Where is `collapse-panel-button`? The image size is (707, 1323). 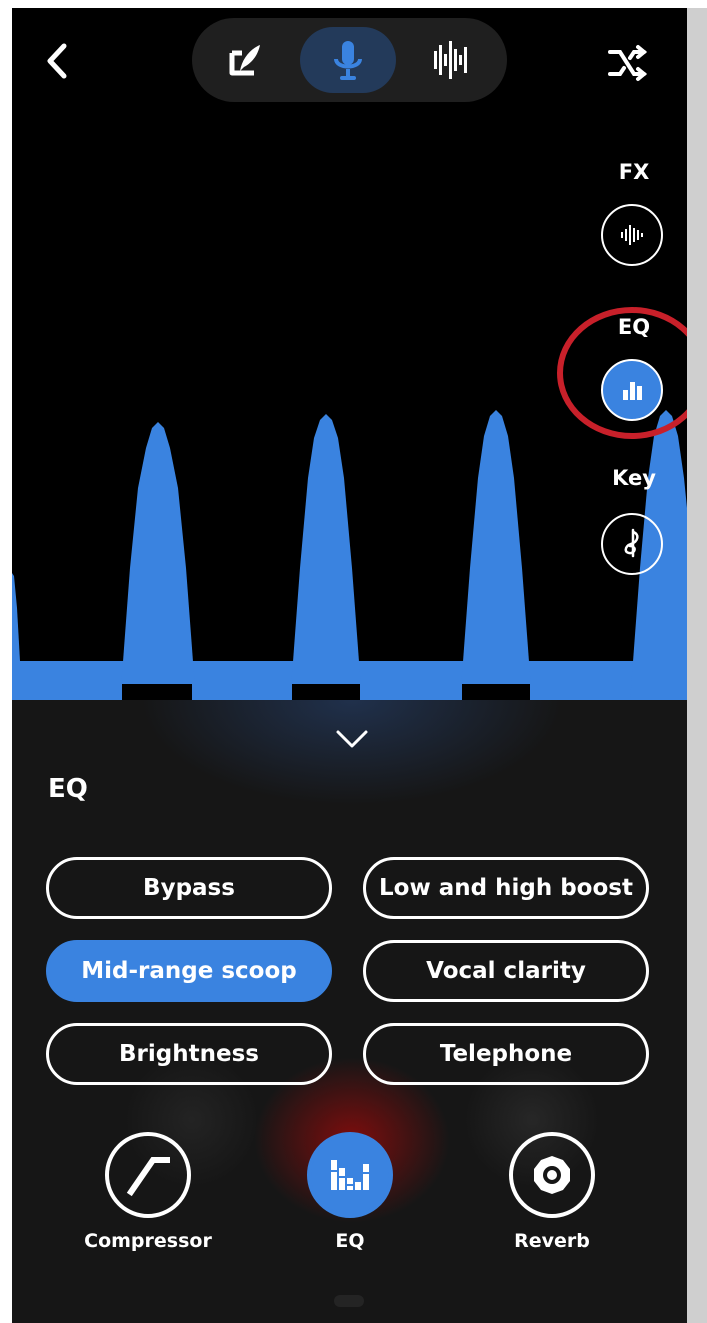
collapse-panel-button is located at coordinates (352, 740).